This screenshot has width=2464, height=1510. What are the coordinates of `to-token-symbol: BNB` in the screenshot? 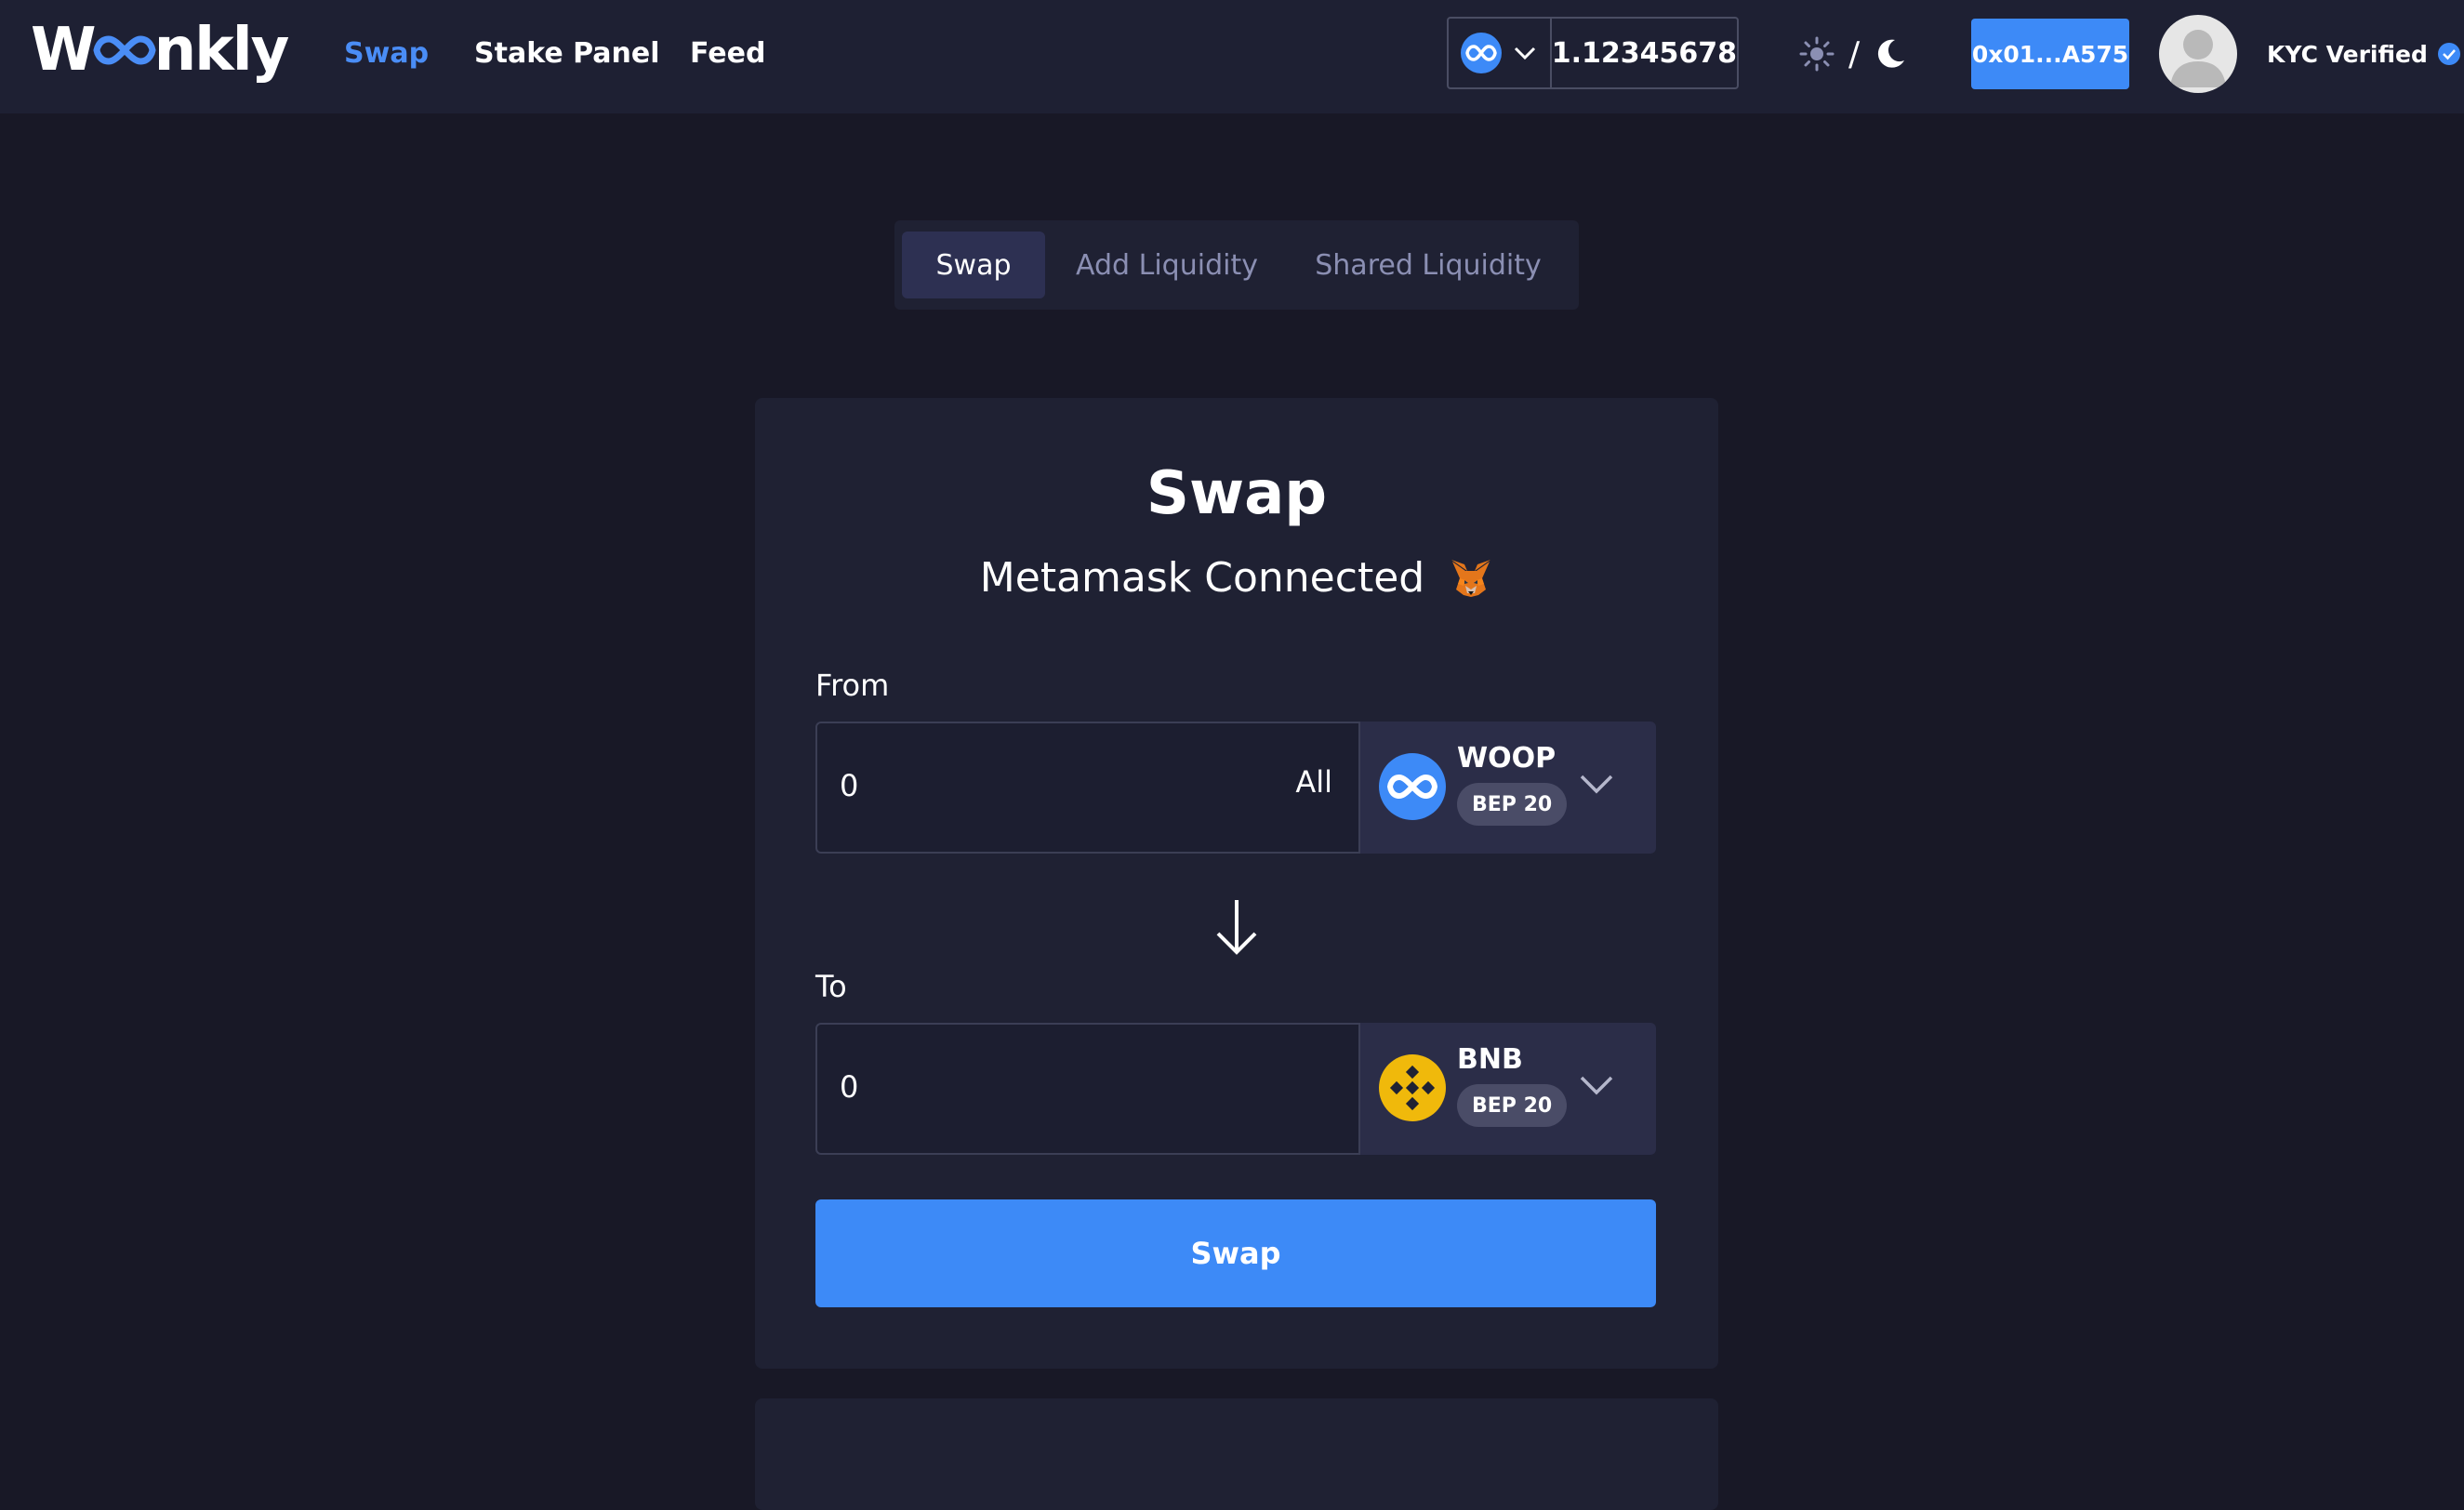 It's located at (1490, 1059).